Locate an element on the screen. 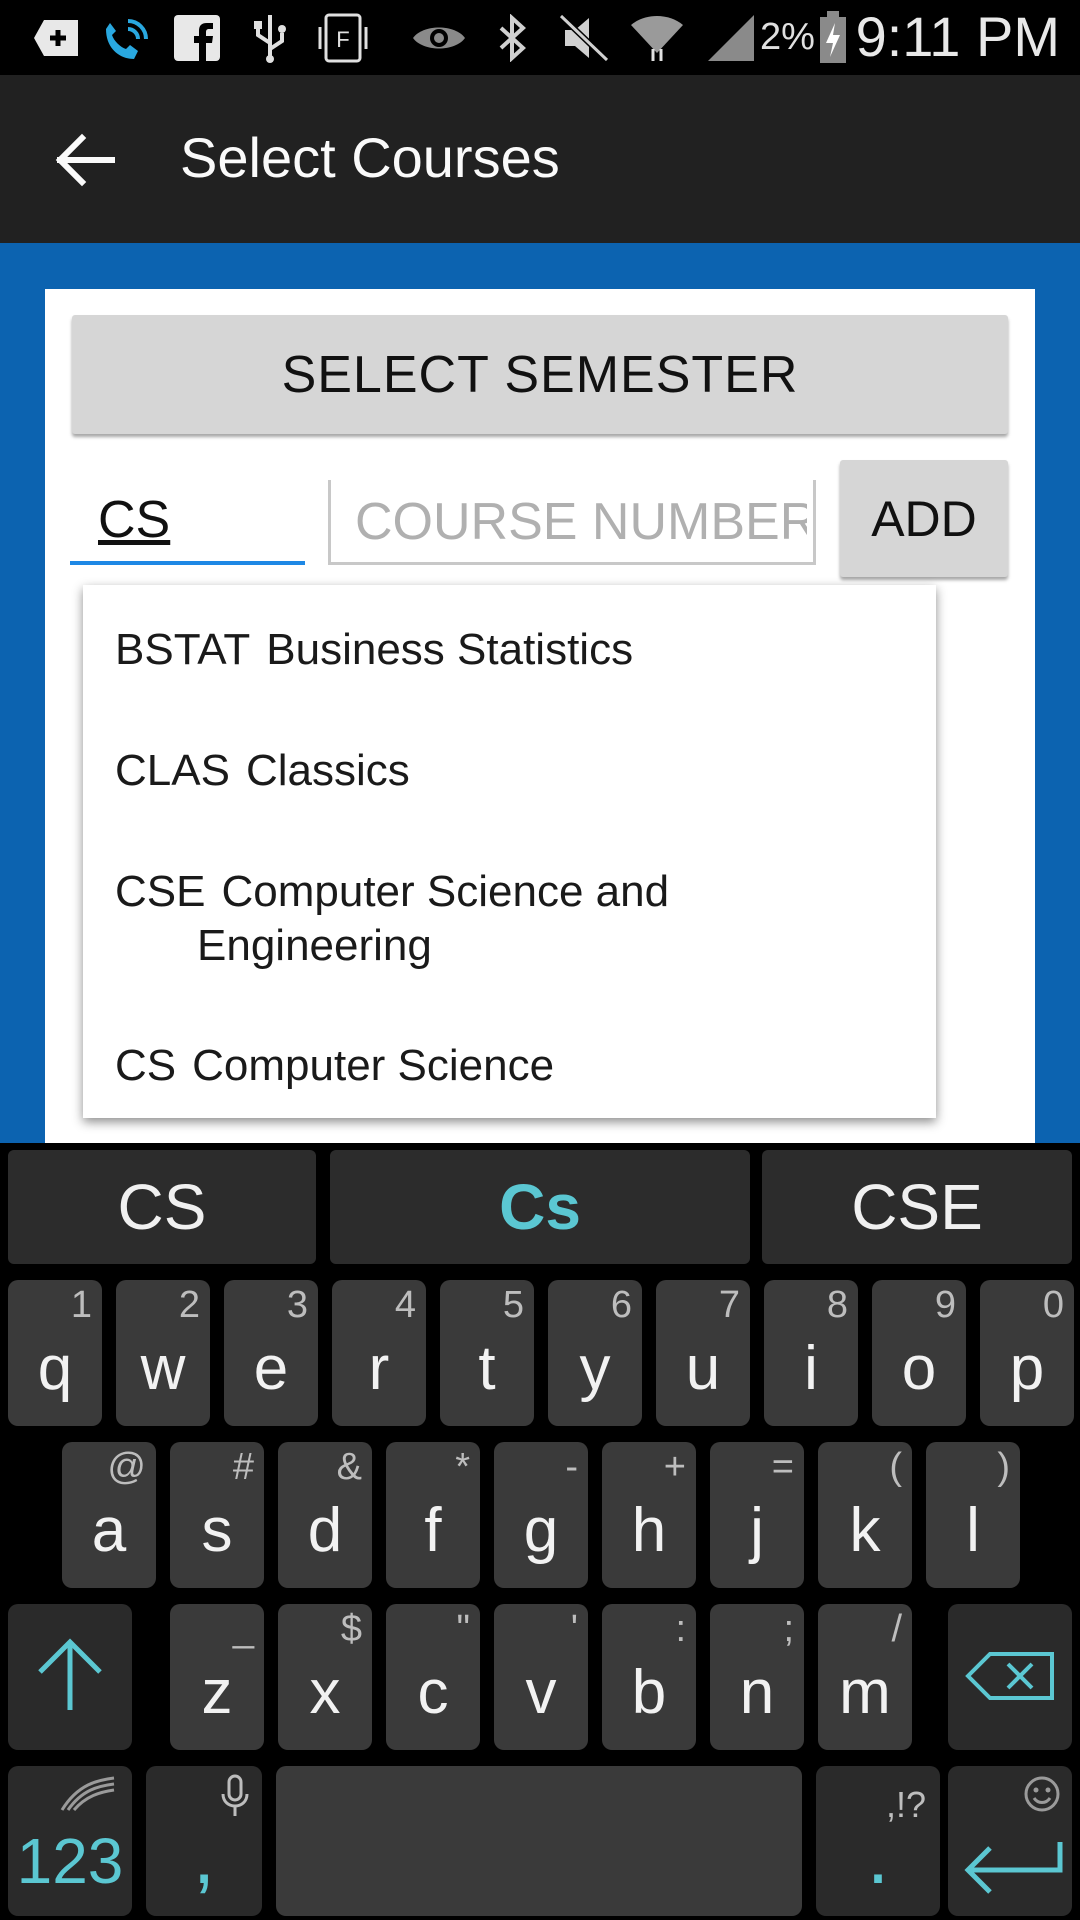 Image resolution: width=1080 pixels, height=1920 pixels. key-v: ' v is located at coordinates (541, 1677).